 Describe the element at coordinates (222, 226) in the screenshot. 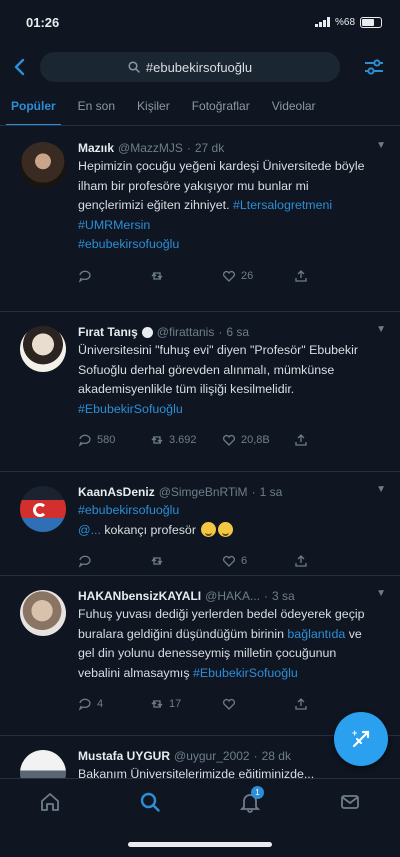

I see `hashtag-link: #UMRMersin` at that location.